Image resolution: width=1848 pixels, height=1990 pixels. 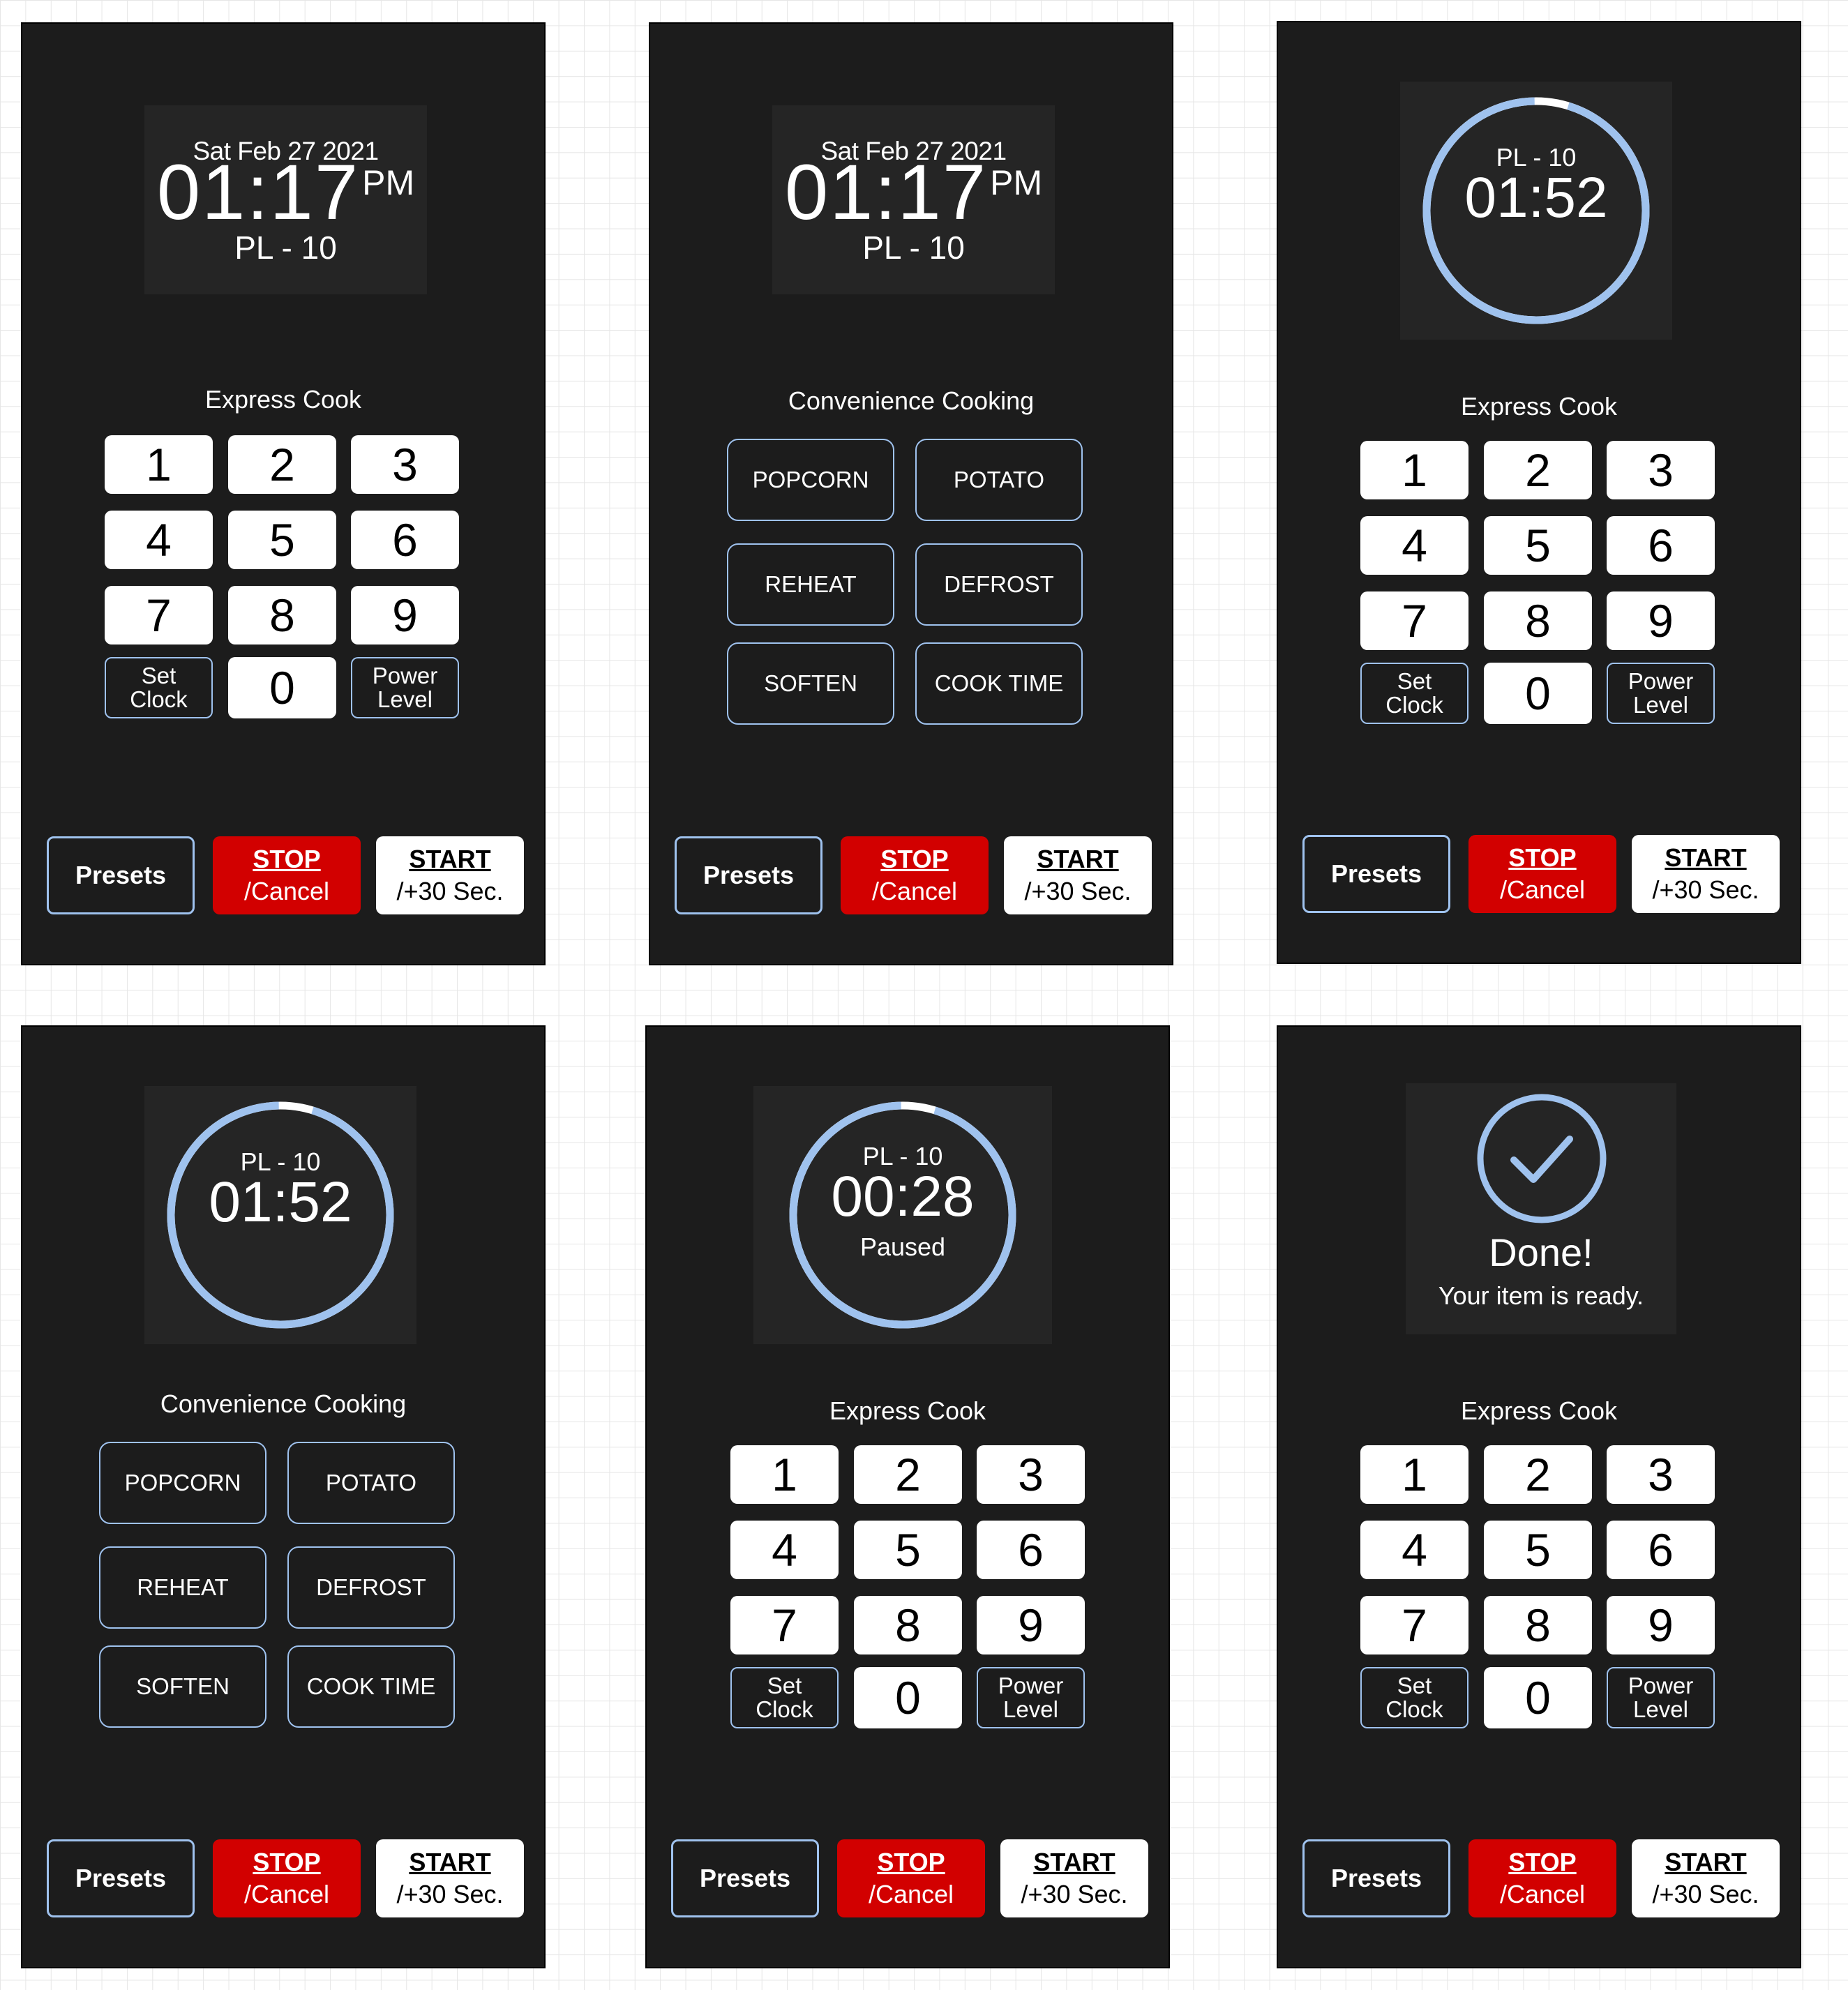 I want to click on display-screen: PL - 10 00:28 Paused, so click(x=903, y=1215).